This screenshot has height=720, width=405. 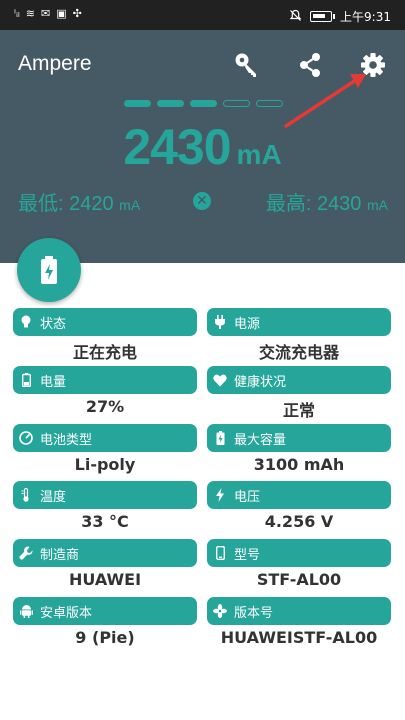 I want to click on status-bar: ⁱᵢₗ ≋ ✉ ▣ ✣ 上午9:31, so click(x=202, y=15).